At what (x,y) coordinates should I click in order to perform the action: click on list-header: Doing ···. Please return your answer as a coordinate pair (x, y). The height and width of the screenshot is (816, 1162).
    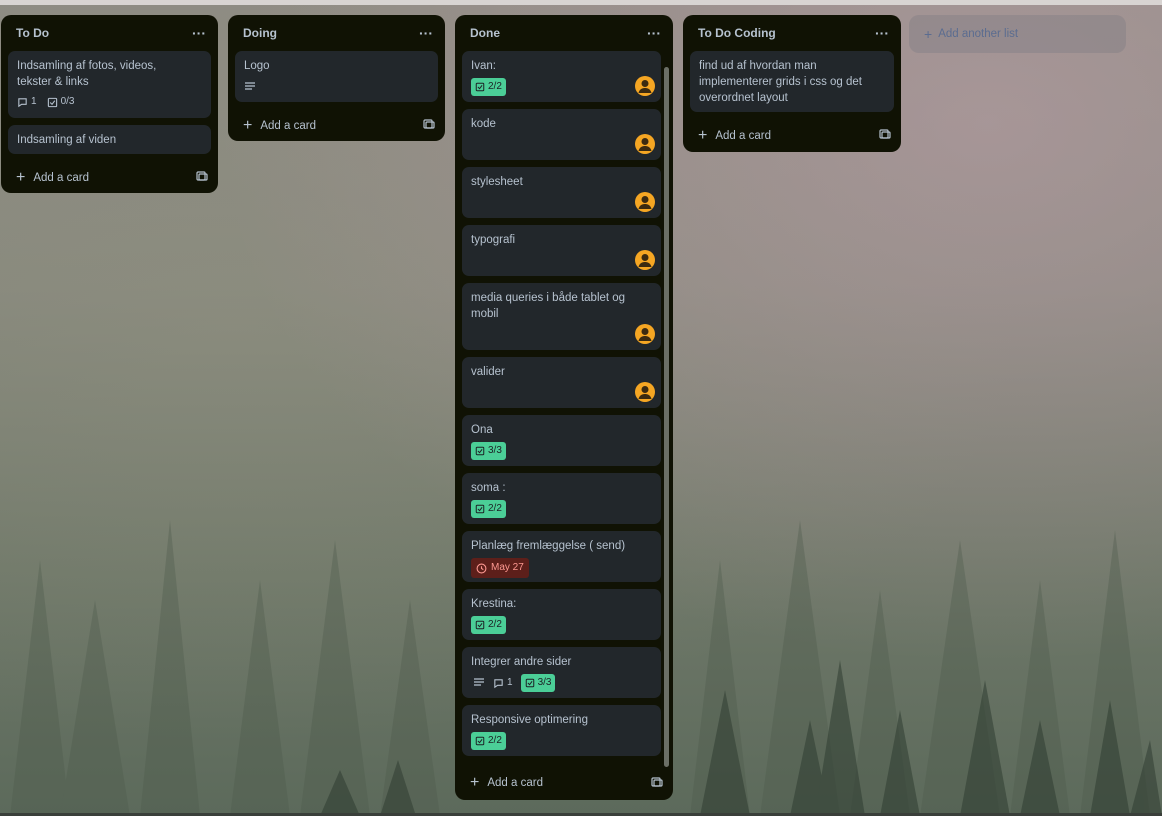
    Looking at the image, I should click on (336, 33).